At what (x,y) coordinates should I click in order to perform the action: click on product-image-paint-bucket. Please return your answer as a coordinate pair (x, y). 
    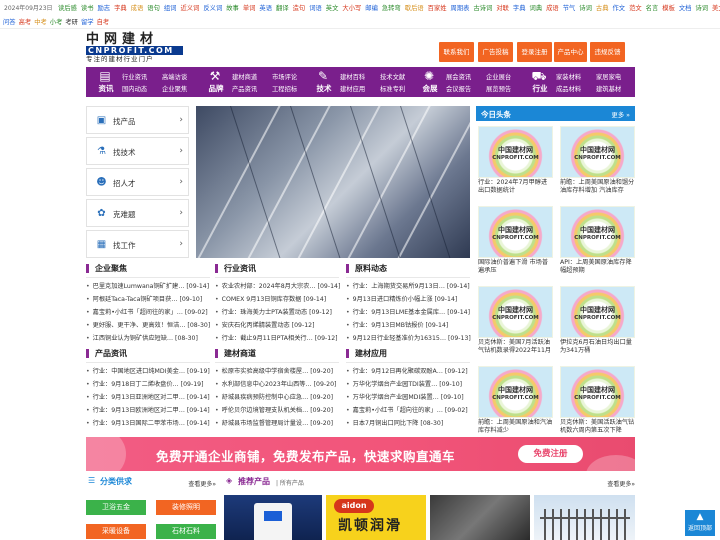
    Looking at the image, I should click on (273, 517).